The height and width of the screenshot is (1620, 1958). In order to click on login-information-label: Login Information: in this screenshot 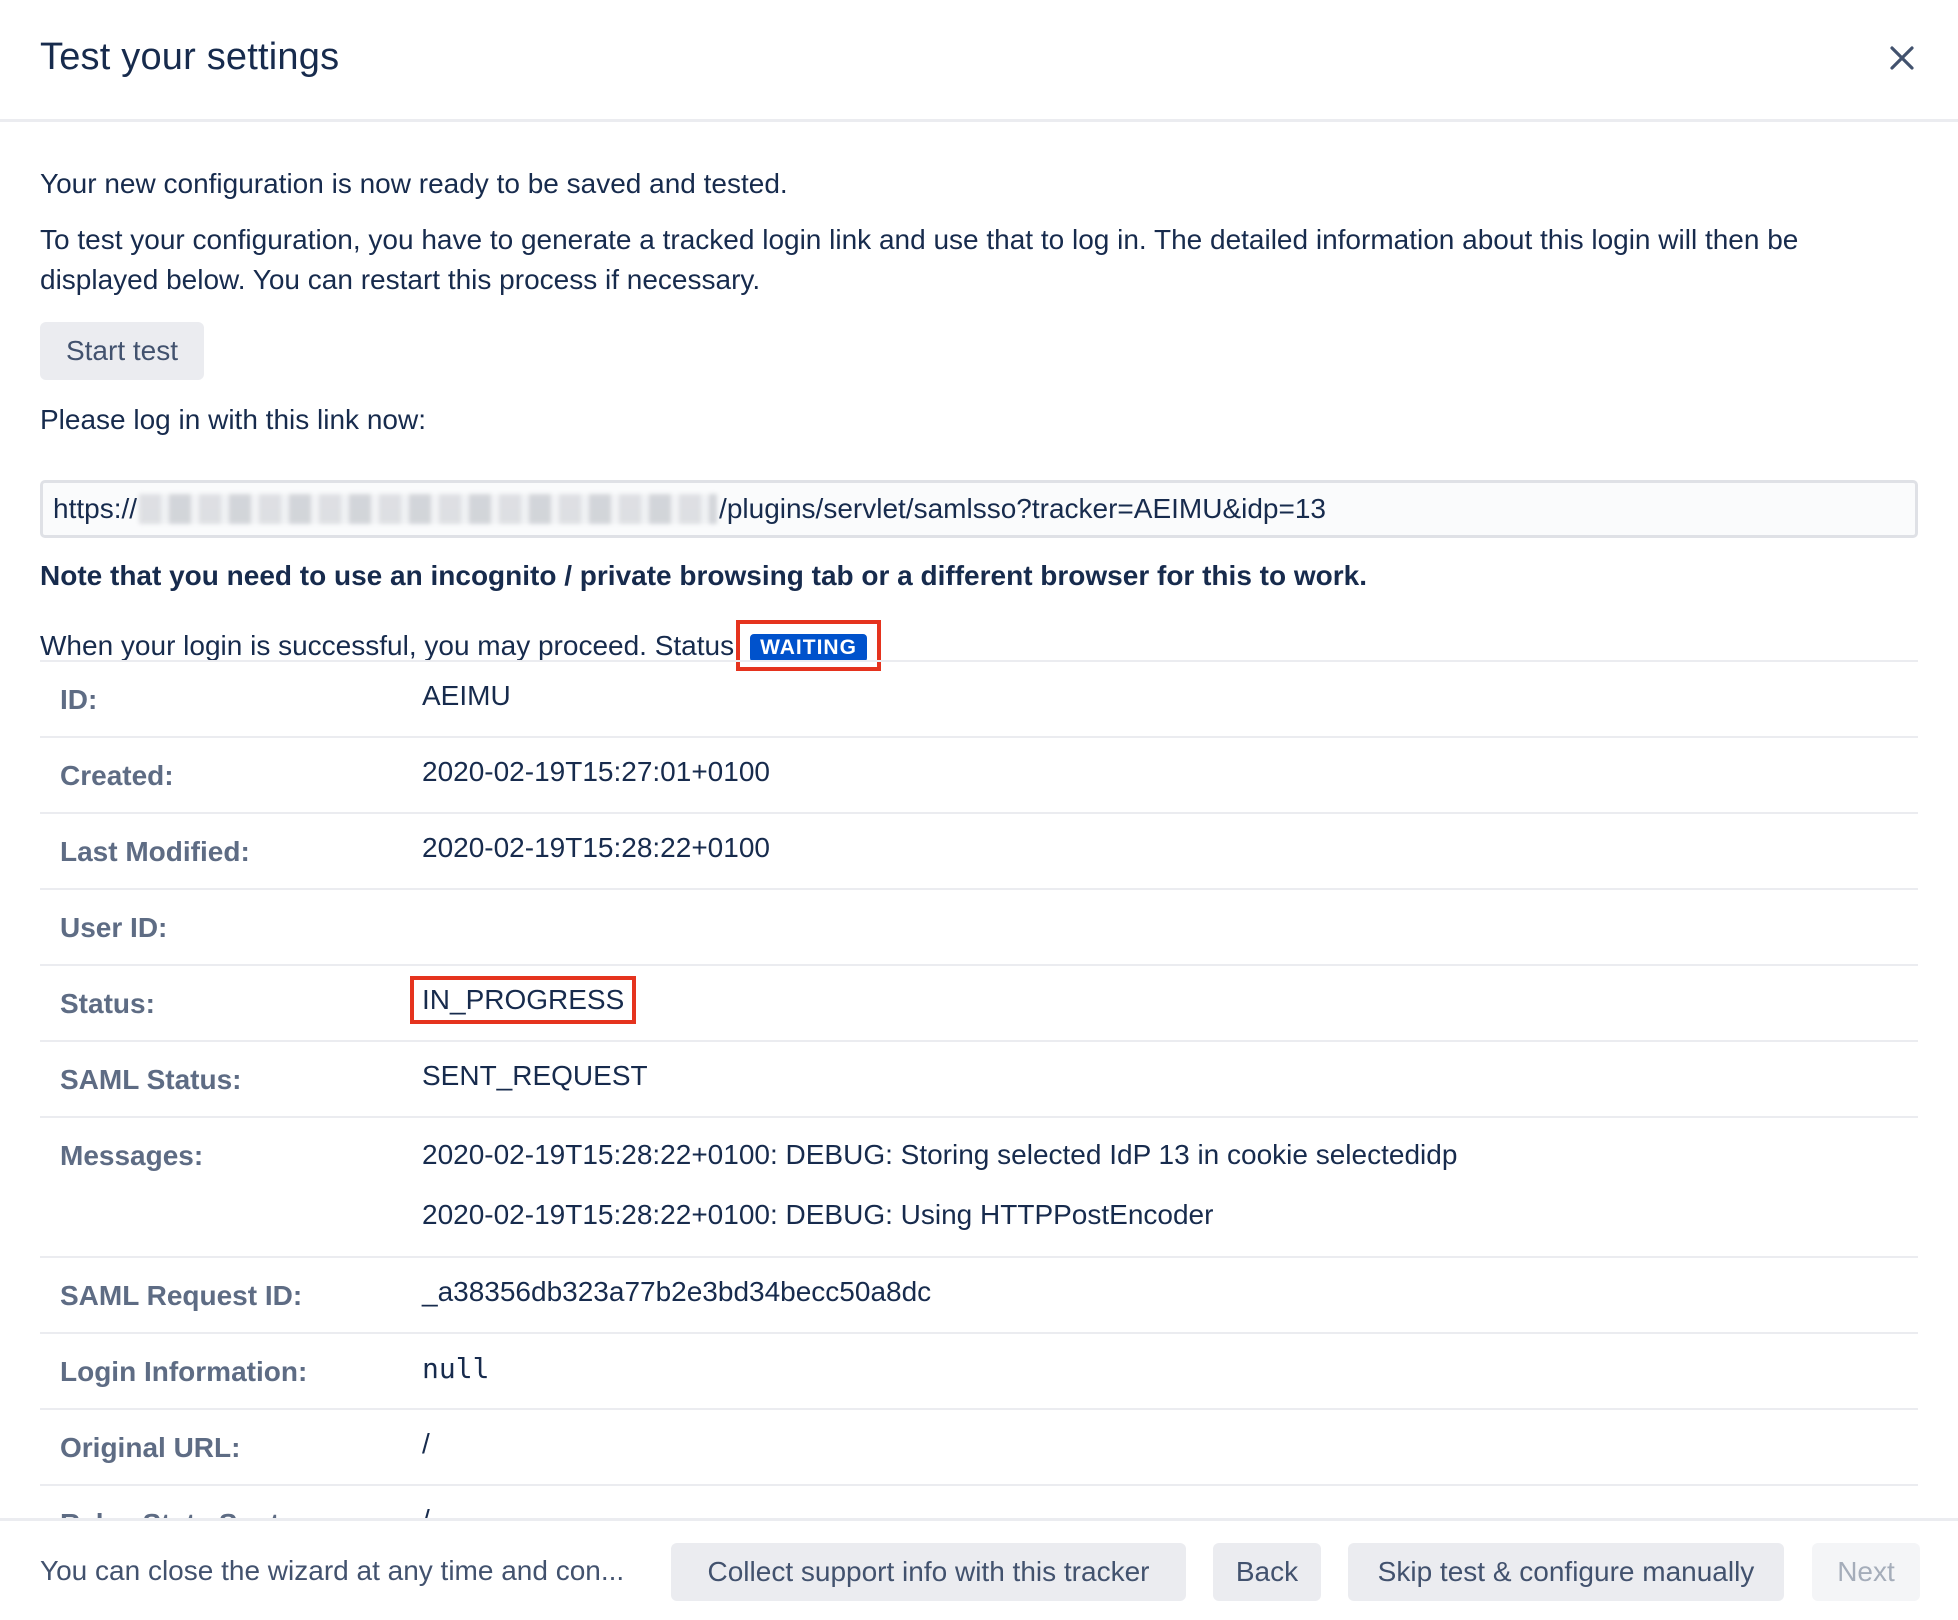, I will do `click(184, 1371)`.